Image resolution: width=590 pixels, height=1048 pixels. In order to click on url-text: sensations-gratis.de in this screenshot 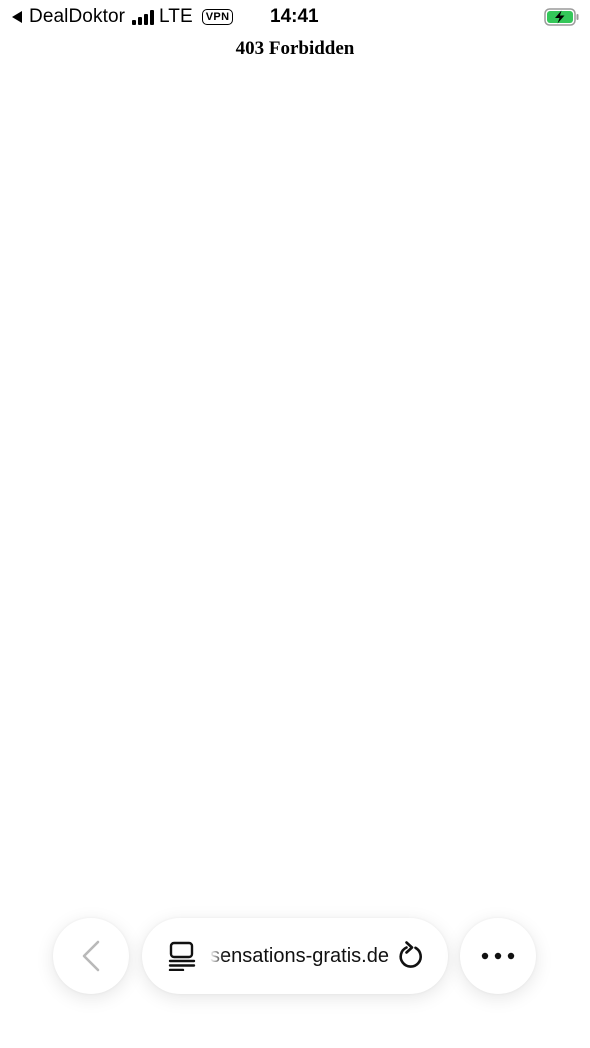, I will do `click(300, 956)`.